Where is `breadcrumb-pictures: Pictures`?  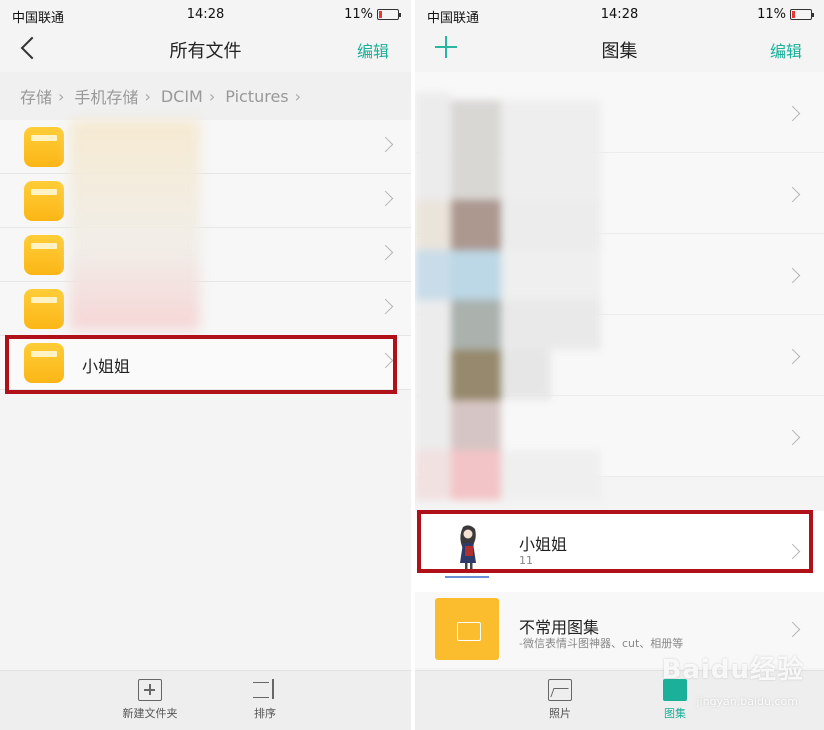 breadcrumb-pictures: Pictures is located at coordinates (256, 96).